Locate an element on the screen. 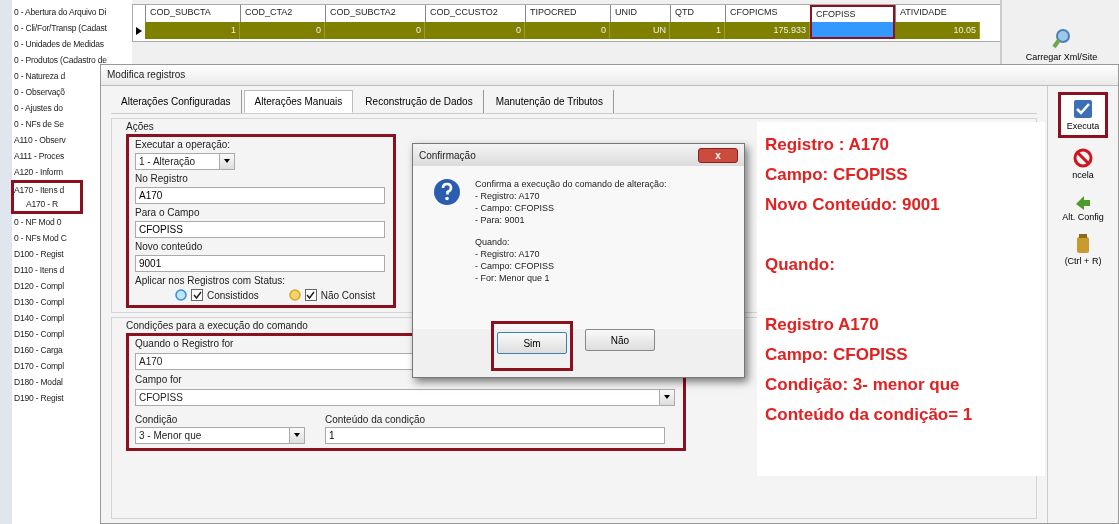  group-title: Ações is located at coordinates (140, 126).